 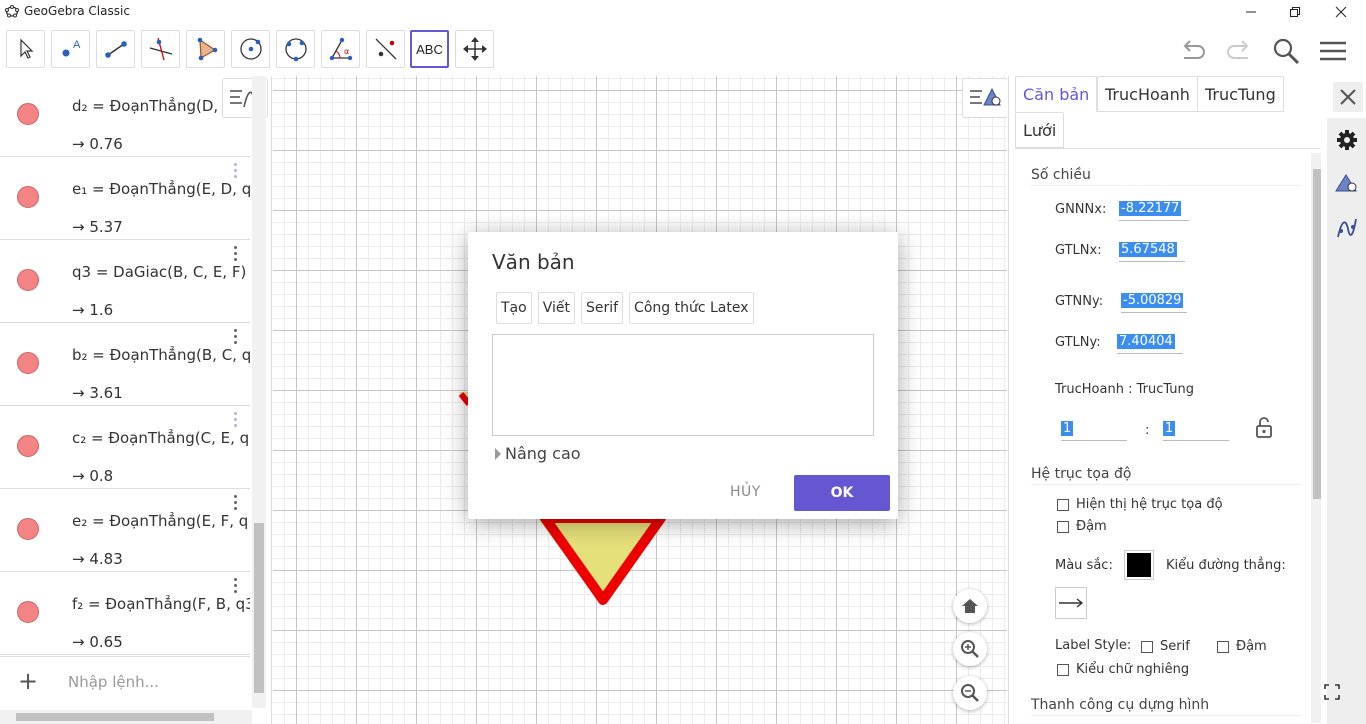 I want to click on move-graphics-view-tool, so click(x=474, y=49).